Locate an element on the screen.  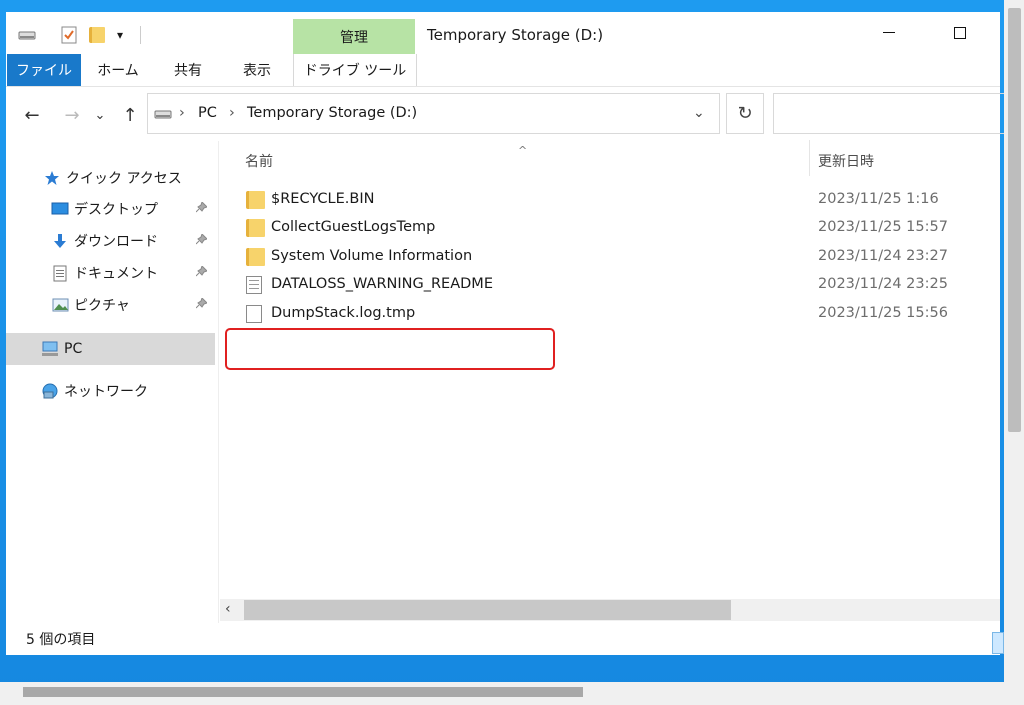
item-count: 5 個の項目 is located at coordinates (61, 640).